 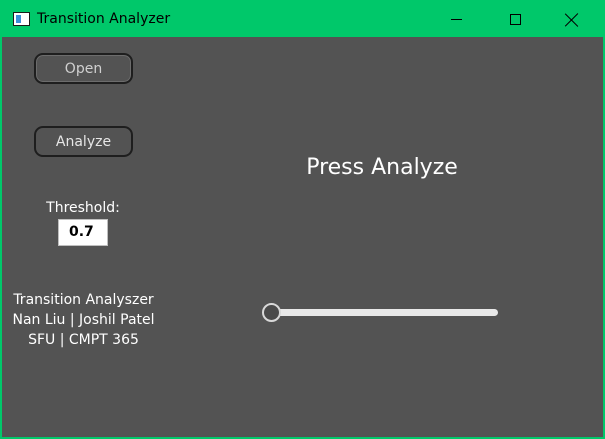 I want to click on credits-course: SFU | CMPT 365, so click(x=83, y=340).